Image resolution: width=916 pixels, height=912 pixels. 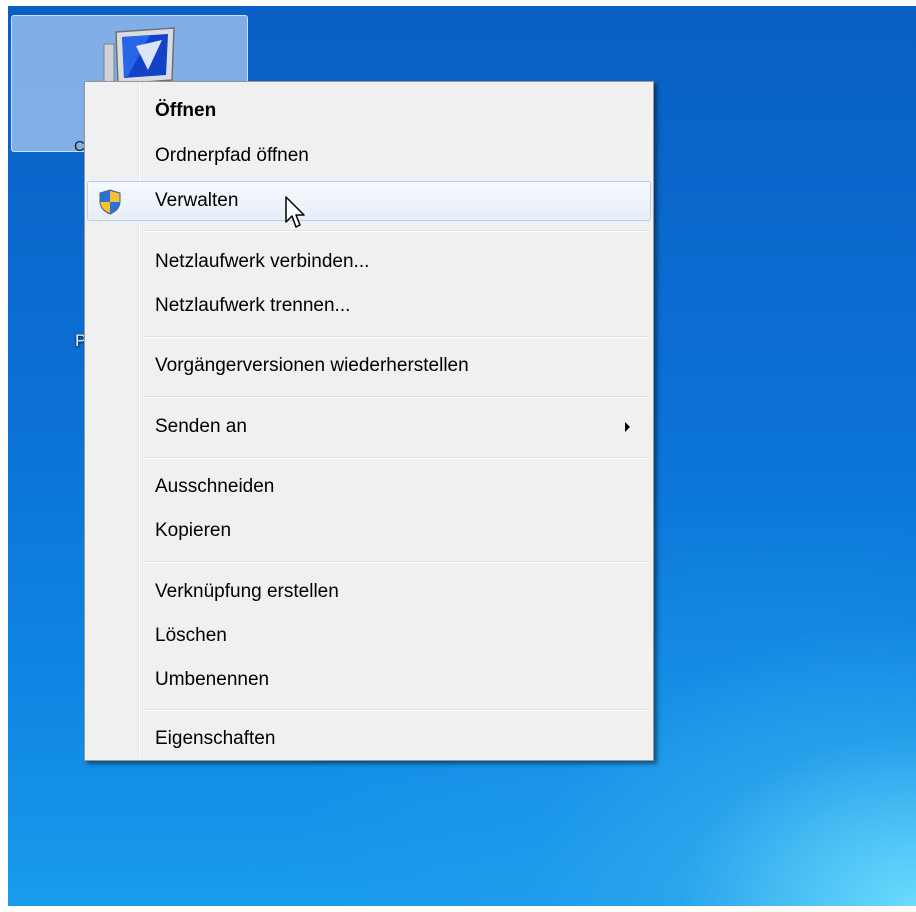 I want to click on menu-item-verknuepfung-erstellen: Verknüpfung erstellen, so click(x=369, y=592).